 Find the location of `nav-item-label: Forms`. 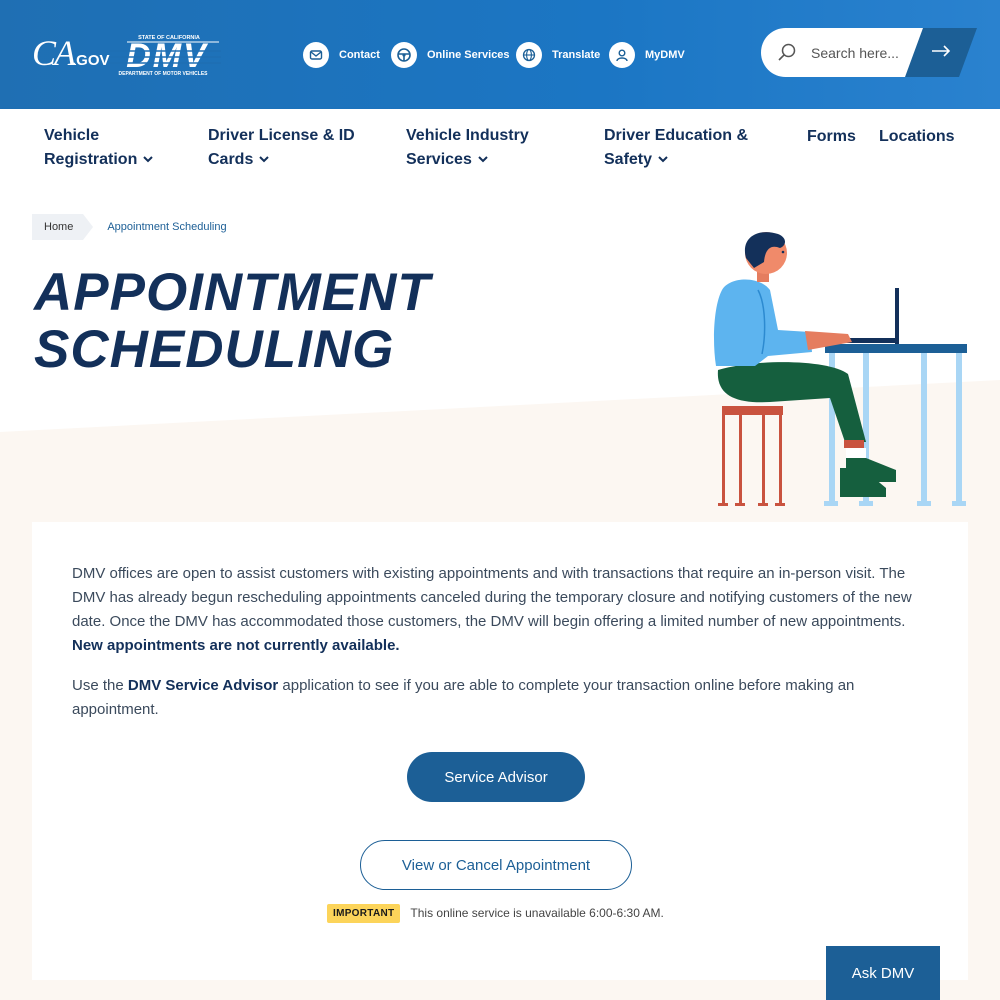

nav-item-label: Forms is located at coordinates (831, 136).